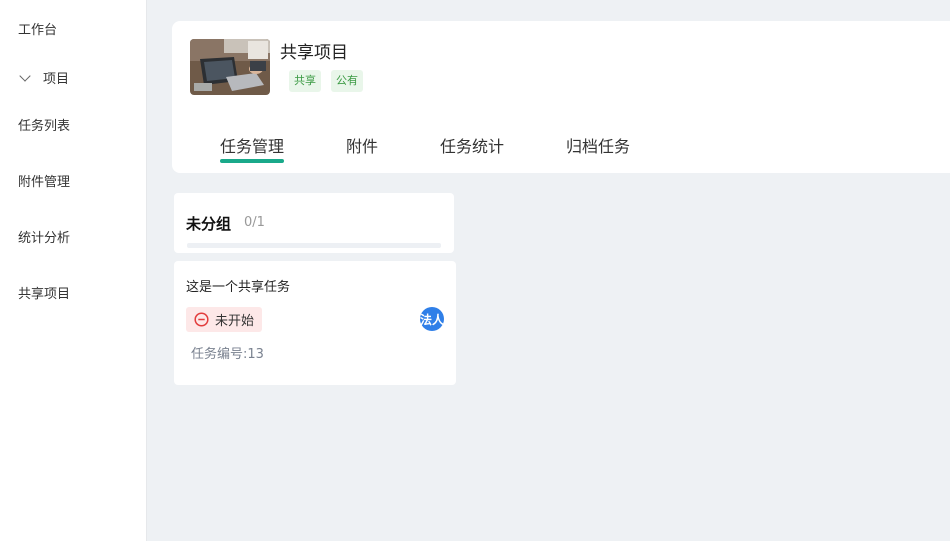  I want to click on task-status-label: 未开始, so click(235, 321).